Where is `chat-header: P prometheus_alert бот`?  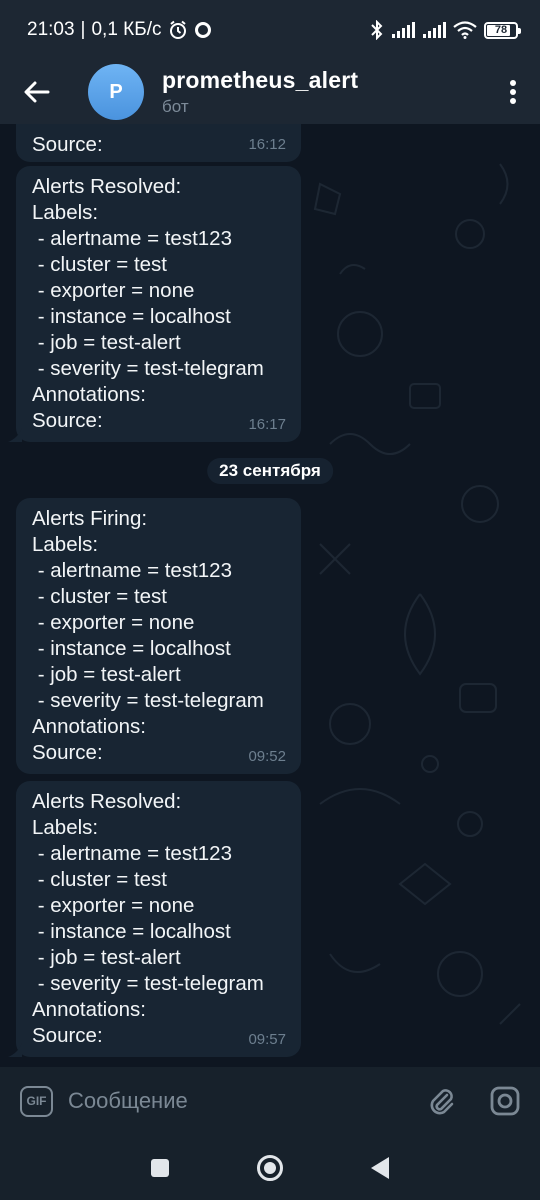 chat-header: P prometheus_alert бот is located at coordinates (270, 92).